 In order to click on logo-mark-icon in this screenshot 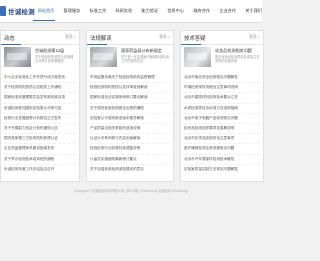, I will do `click(3, 11)`.